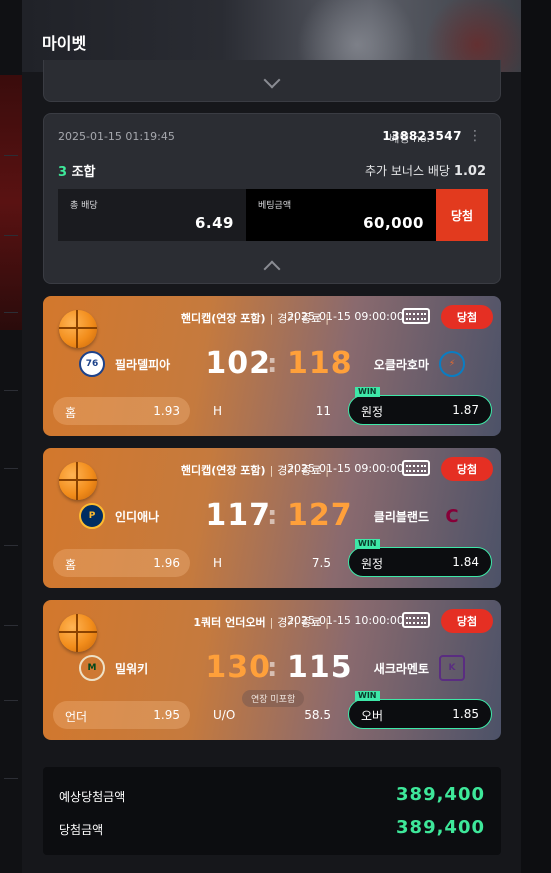 Image resolution: width=551 pixels, height=873 pixels. I want to click on combo-count: 3 조합, so click(77, 170).